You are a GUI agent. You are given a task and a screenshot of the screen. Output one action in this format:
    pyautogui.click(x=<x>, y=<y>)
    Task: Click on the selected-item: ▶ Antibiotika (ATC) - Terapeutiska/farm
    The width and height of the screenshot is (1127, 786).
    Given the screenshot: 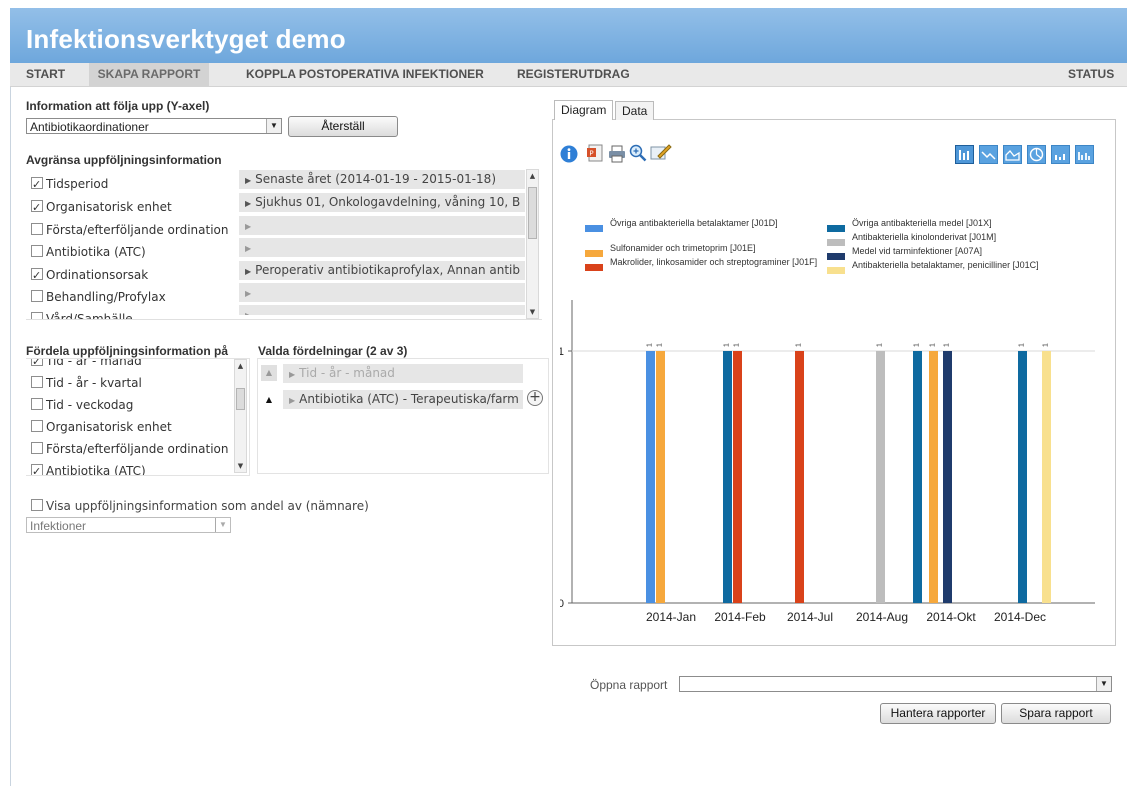 What is the action you would take?
    pyautogui.click(x=403, y=399)
    